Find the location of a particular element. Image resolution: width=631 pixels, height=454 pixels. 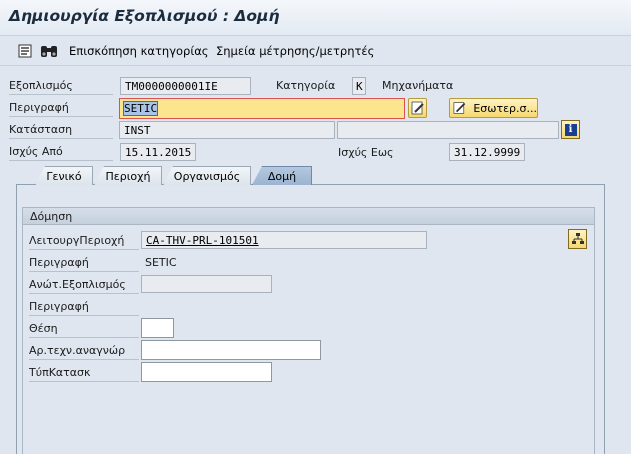

structure-group-title: Δόμηση is located at coordinates (51, 216).